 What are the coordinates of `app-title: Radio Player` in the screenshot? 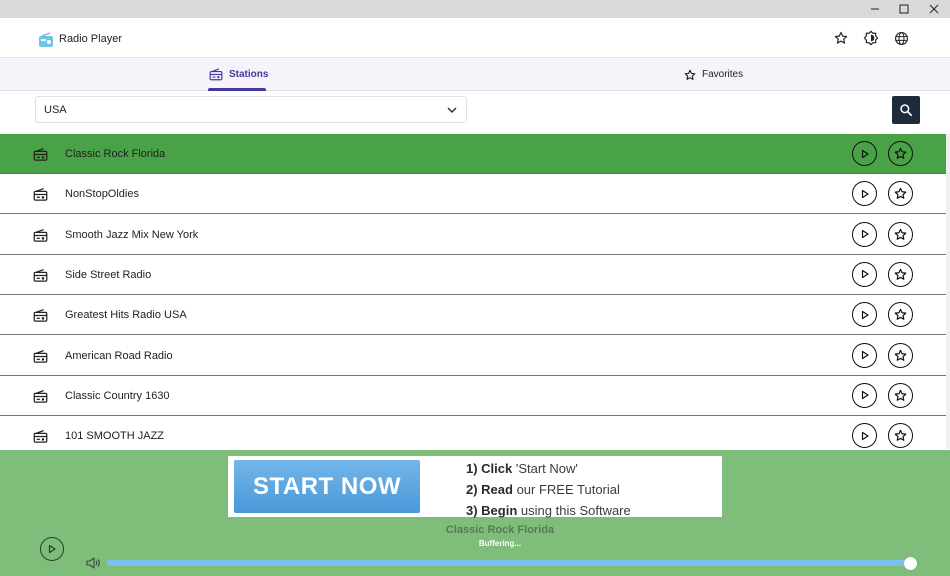 It's located at (90, 39).